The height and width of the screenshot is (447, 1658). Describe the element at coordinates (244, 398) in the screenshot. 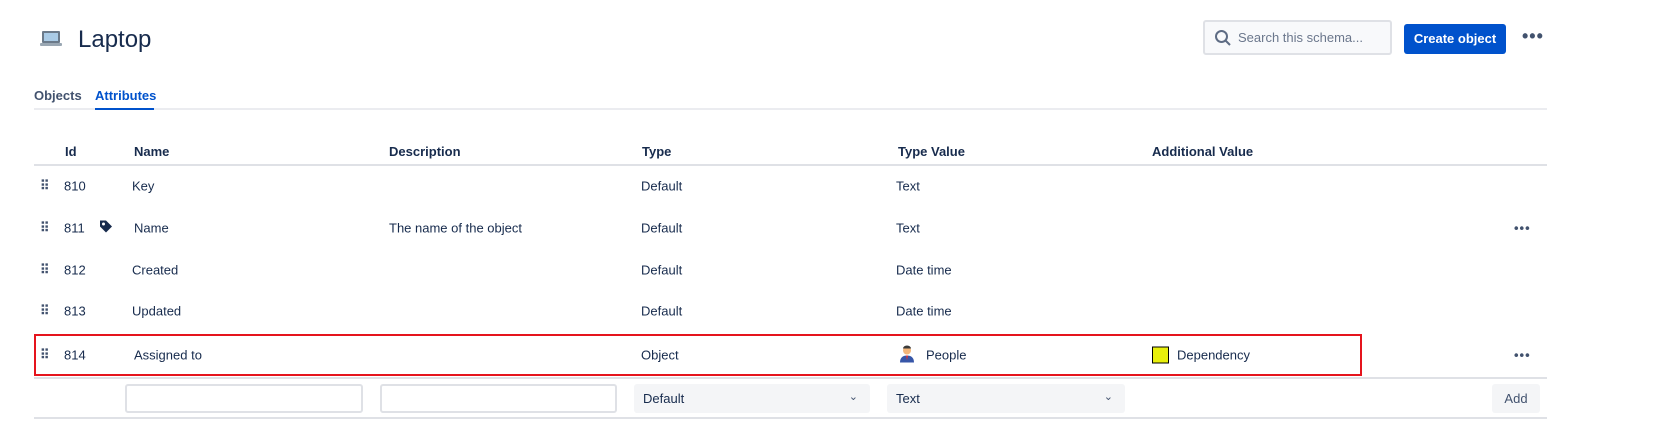

I see `new-name-input` at that location.